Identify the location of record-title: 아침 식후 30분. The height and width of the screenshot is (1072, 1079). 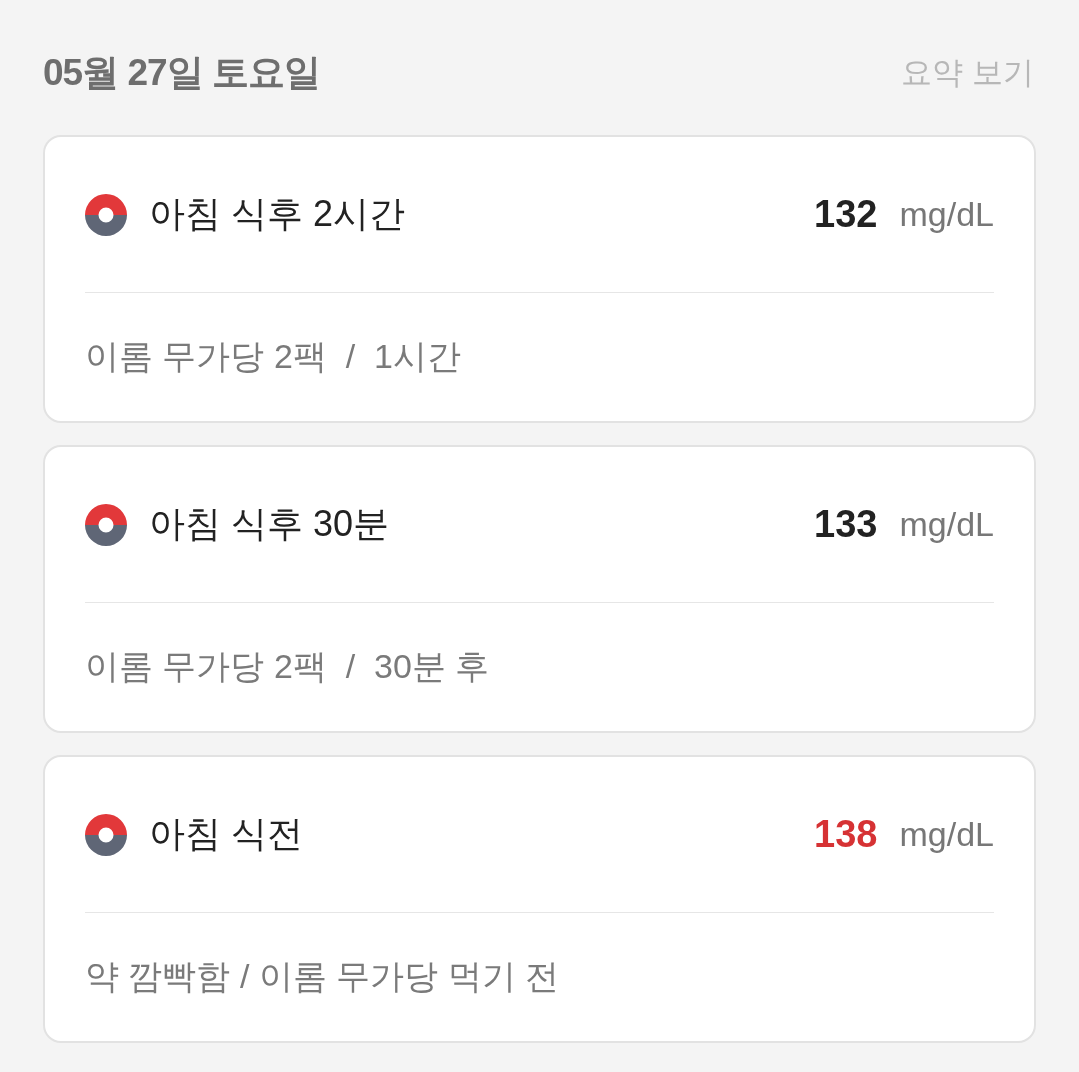
(270, 524).